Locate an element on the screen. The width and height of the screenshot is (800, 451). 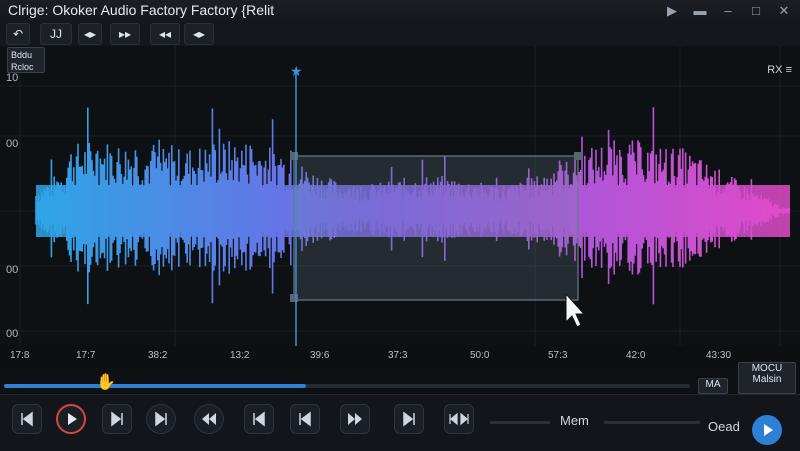
view-options-button: RX ≡ is located at coordinates (779, 70).